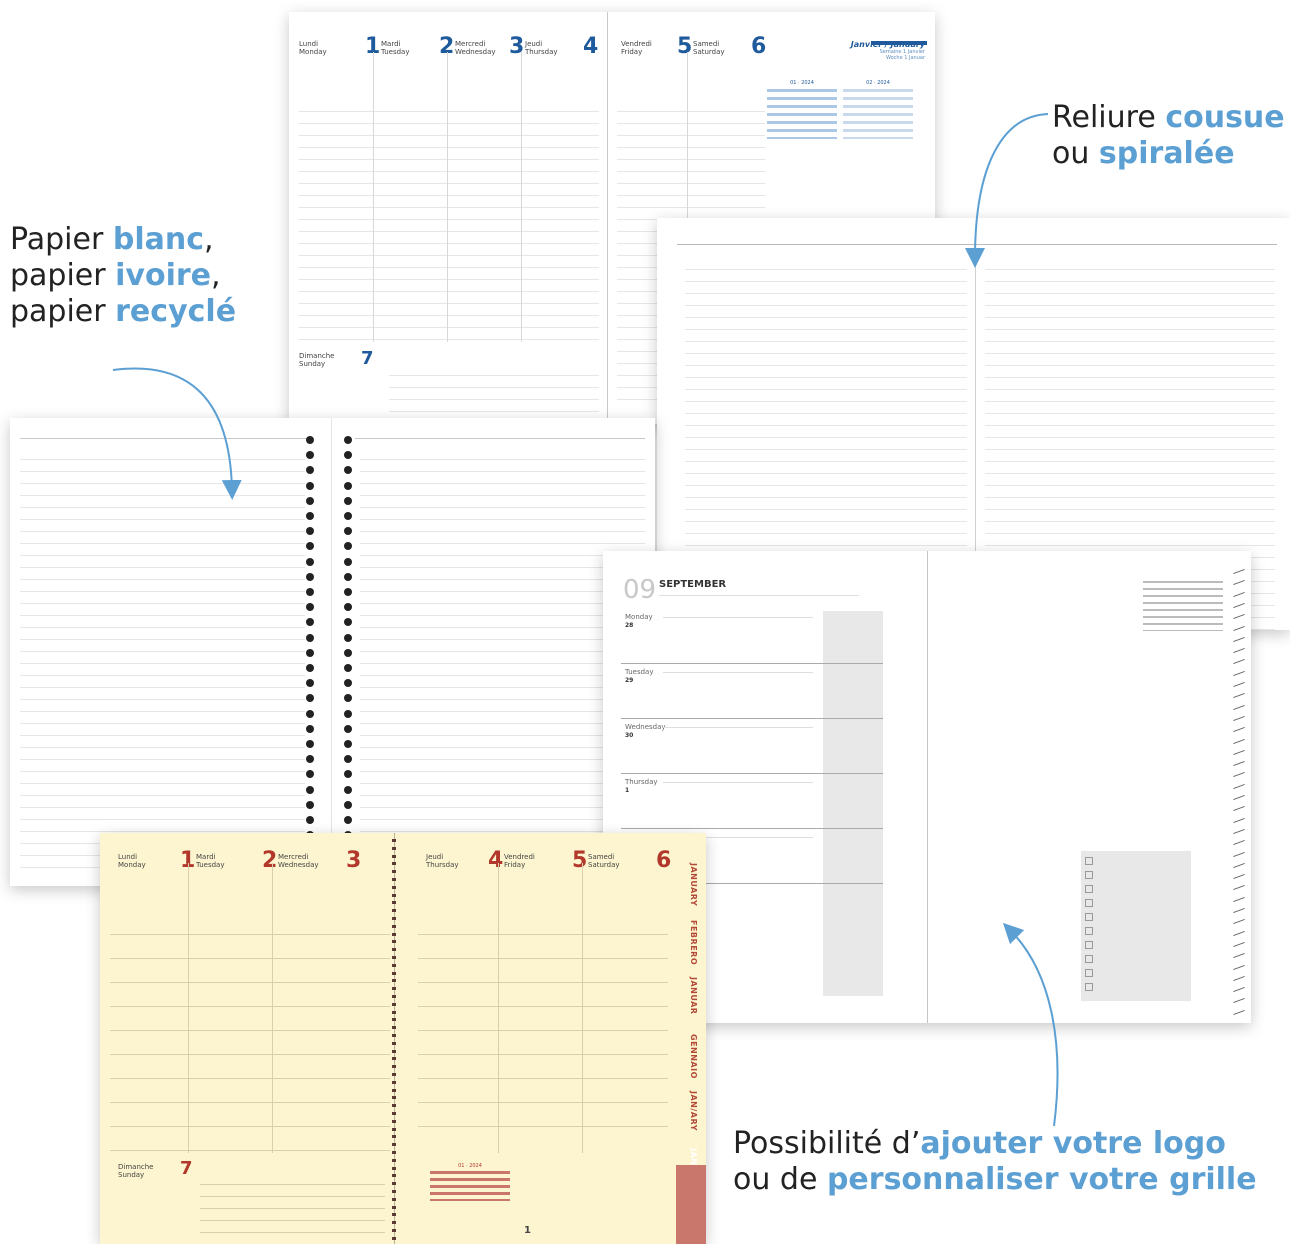  What do you see at coordinates (607, 218) in the screenshot?
I see `spine` at bounding box center [607, 218].